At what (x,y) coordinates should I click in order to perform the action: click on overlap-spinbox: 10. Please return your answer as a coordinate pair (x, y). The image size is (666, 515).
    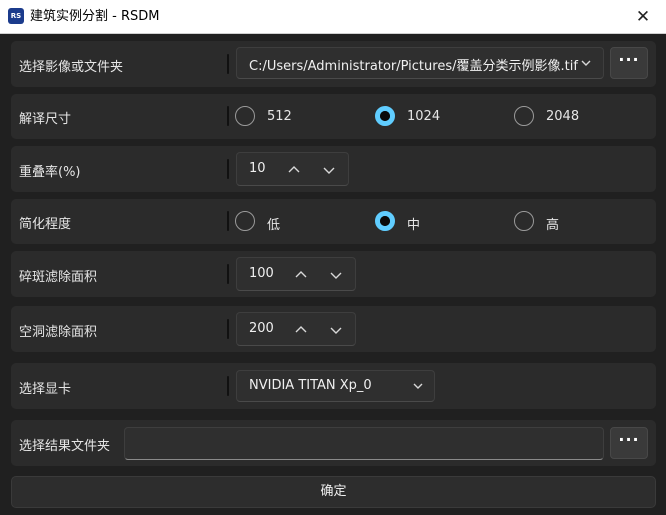
    Looking at the image, I should click on (292, 169).